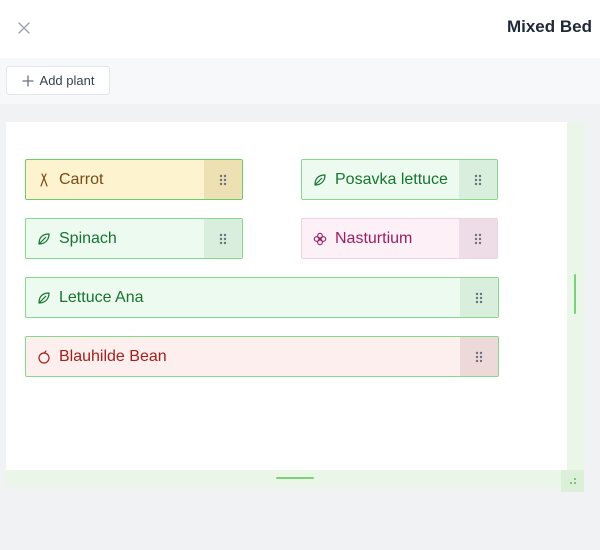  I want to click on plant-label: Spinach, so click(88, 238).